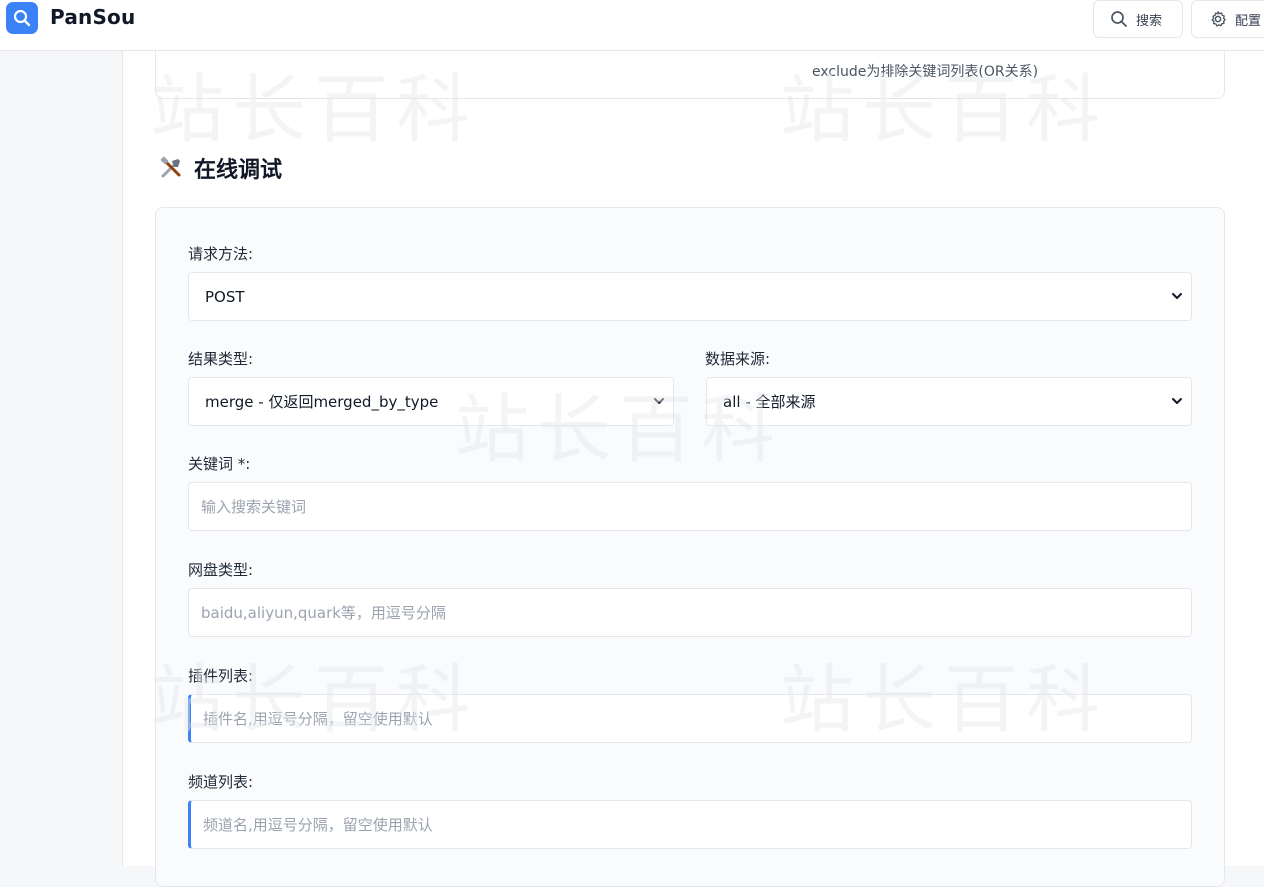  What do you see at coordinates (221, 782) in the screenshot?
I see `channels-label: 频道列表:` at bounding box center [221, 782].